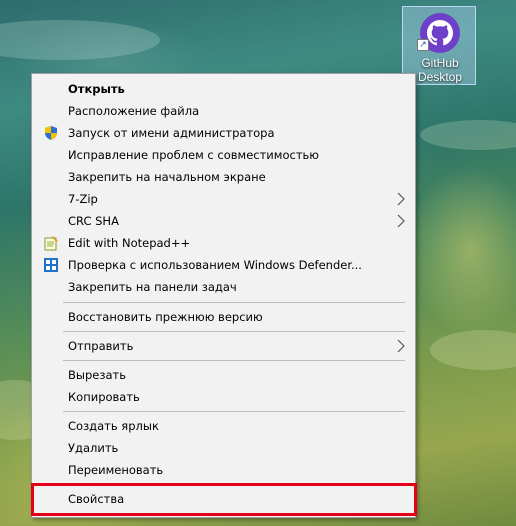 Image resolution: width=516 pixels, height=526 pixels. What do you see at coordinates (96, 89) in the screenshot?
I see `menu-item-label: Открыть` at bounding box center [96, 89].